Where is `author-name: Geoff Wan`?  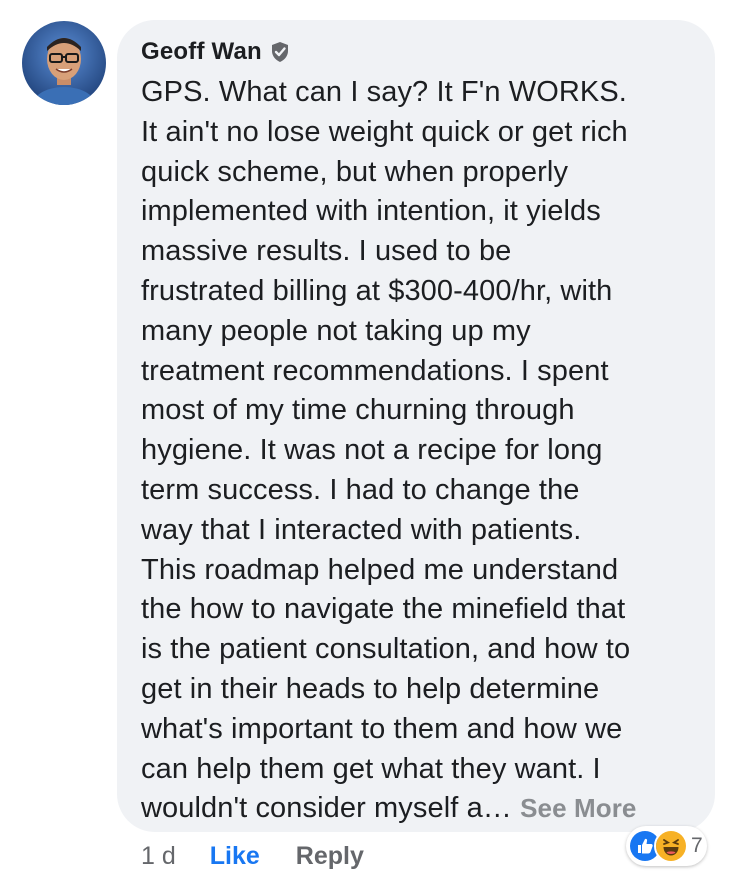 author-name: Geoff Wan is located at coordinates (201, 52).